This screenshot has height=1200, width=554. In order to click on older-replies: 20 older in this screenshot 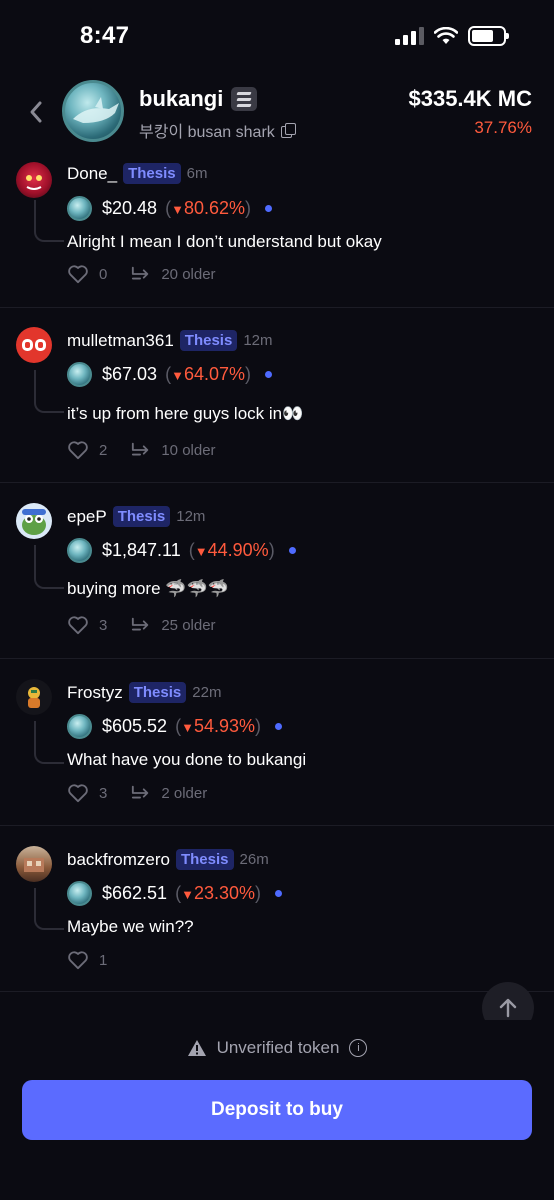, I will do `click(188, 274)`.